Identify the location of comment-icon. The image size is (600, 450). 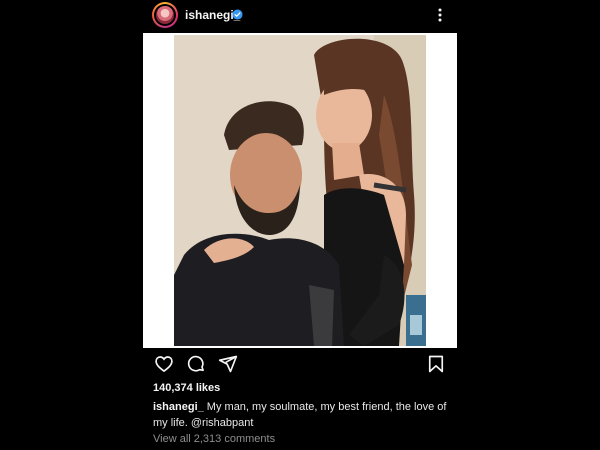
(196, 364).